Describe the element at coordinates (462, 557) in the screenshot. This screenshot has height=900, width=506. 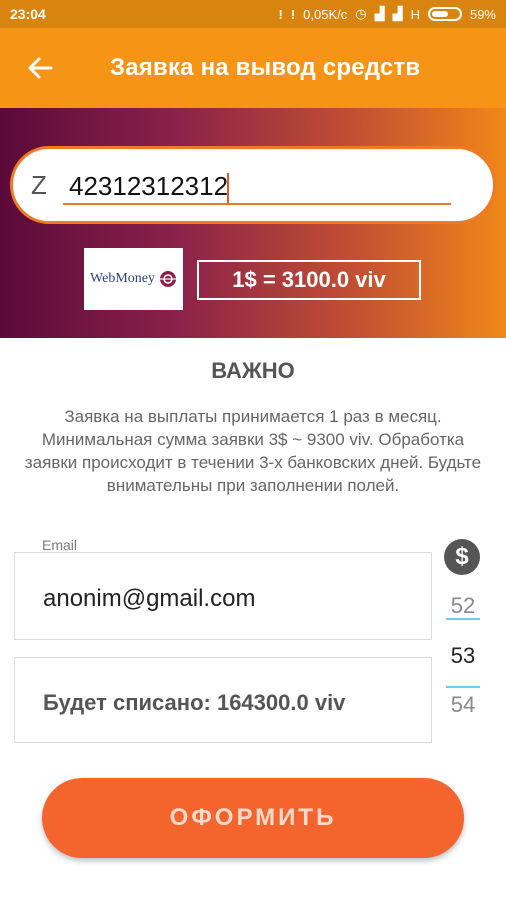
I see `dollar-icon: $` at that location.